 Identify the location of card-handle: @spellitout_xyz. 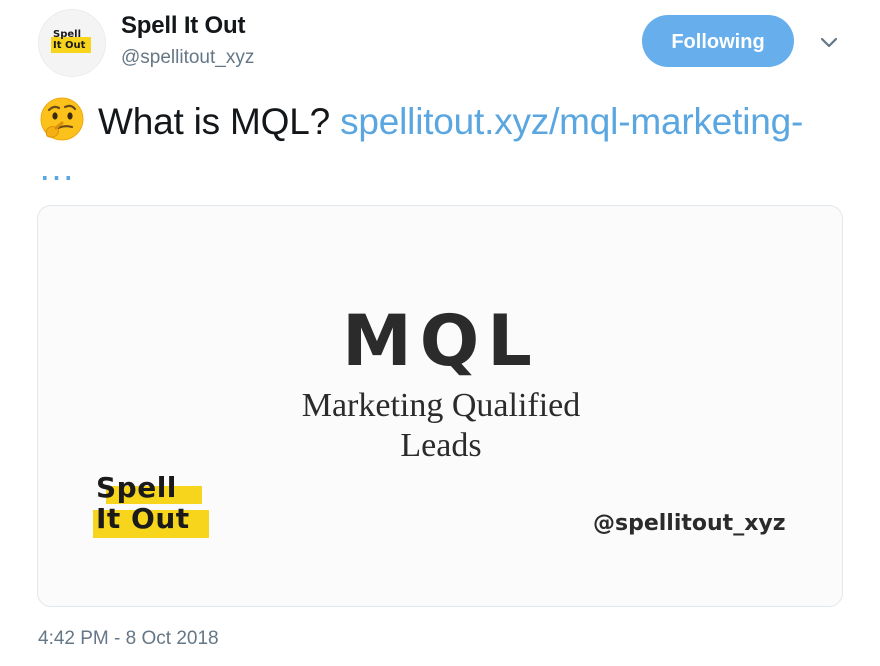
(689, 523).